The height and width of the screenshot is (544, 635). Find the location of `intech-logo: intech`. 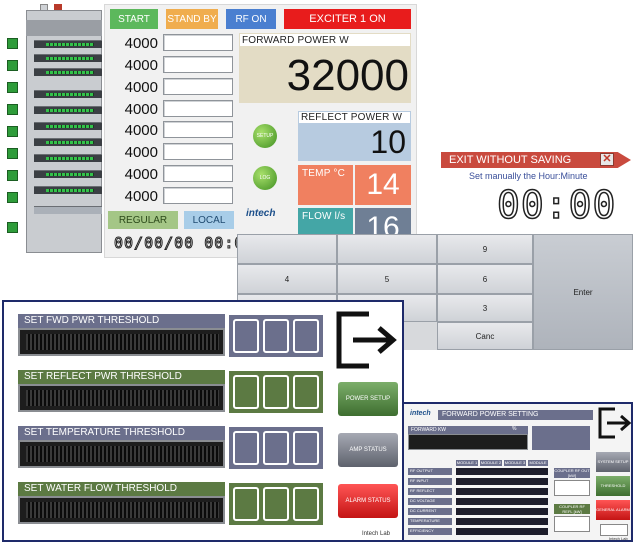

intech-logo: intech is located at coordinates (261, 213).